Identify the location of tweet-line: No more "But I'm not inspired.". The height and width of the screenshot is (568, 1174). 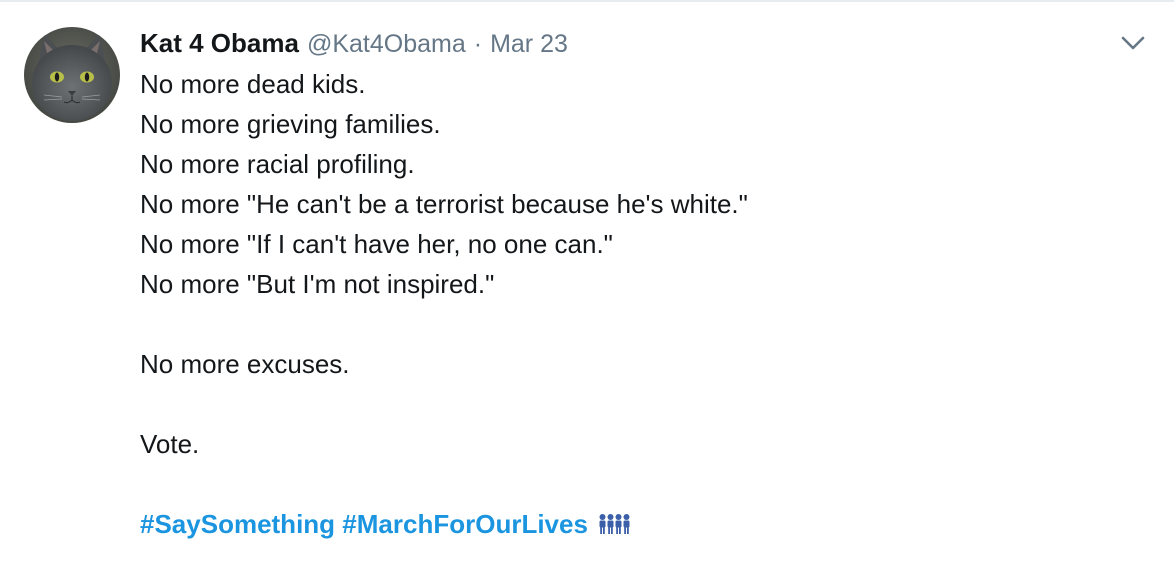
(317, 284).